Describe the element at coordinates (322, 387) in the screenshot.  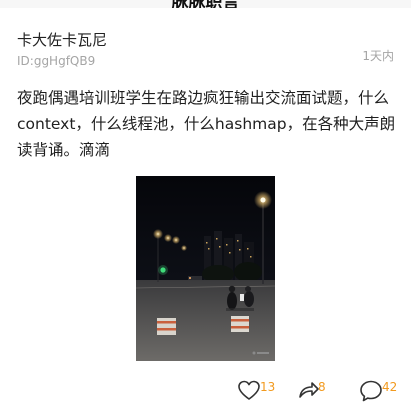
I see `share-count: 8` at that location.